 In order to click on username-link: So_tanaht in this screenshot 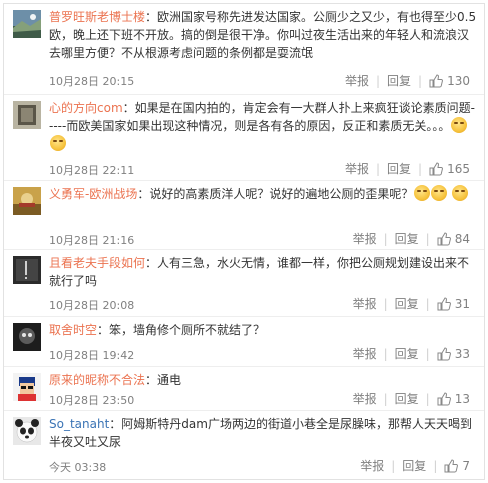, I will do `click(79, 424)`.